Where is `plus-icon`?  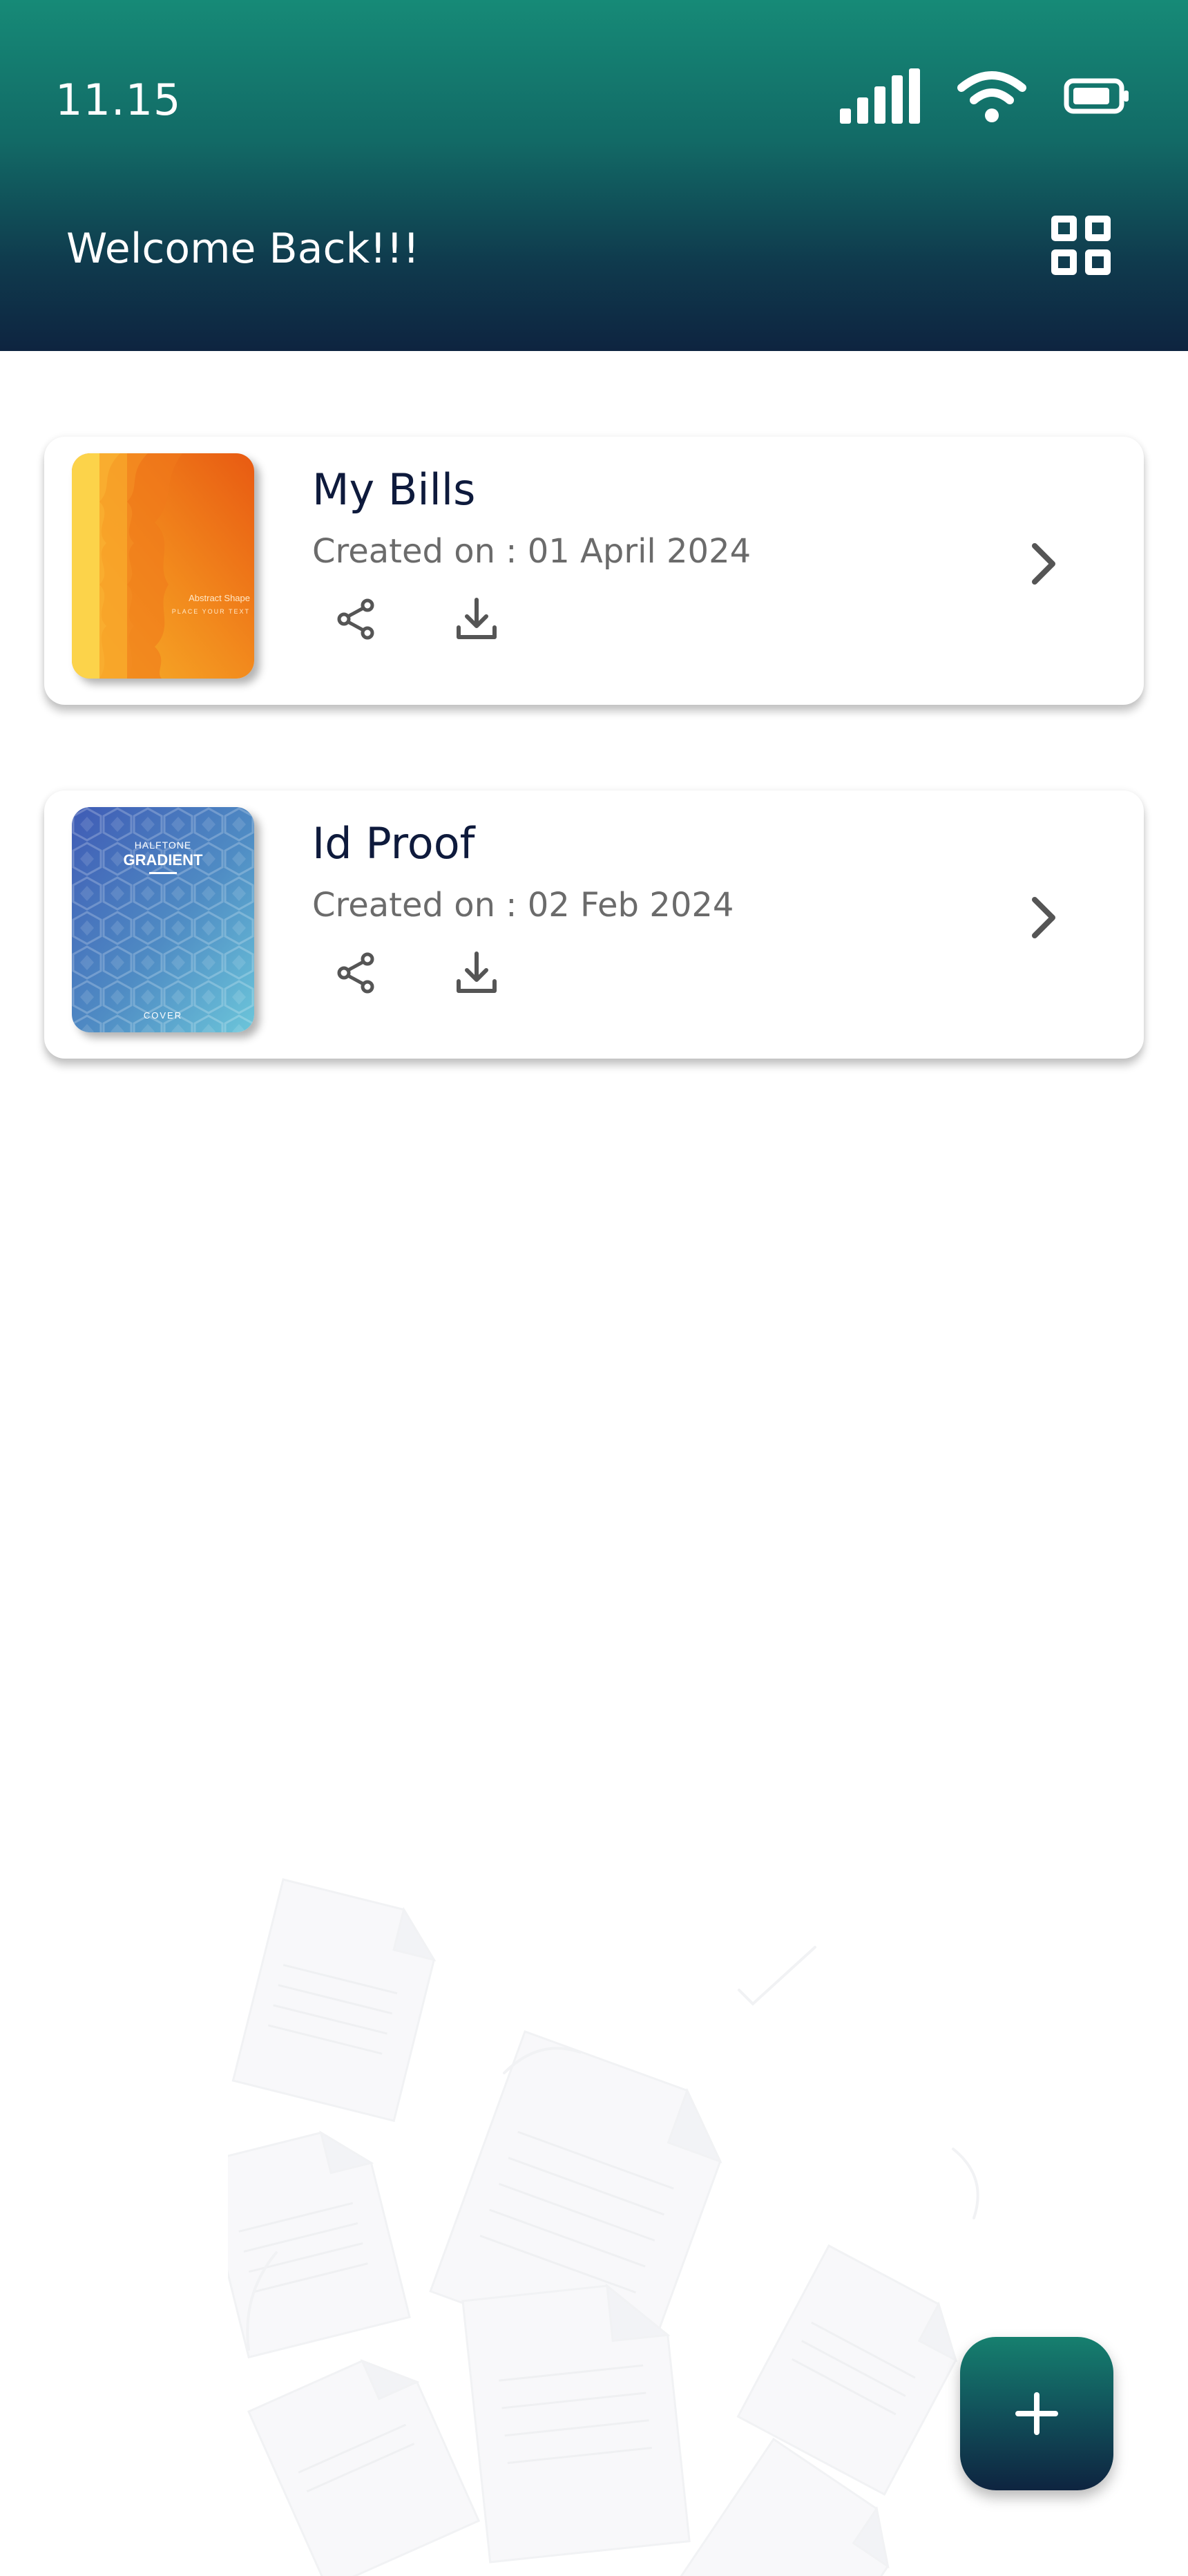
plus-icon is located at coordinates (1036, 2413).